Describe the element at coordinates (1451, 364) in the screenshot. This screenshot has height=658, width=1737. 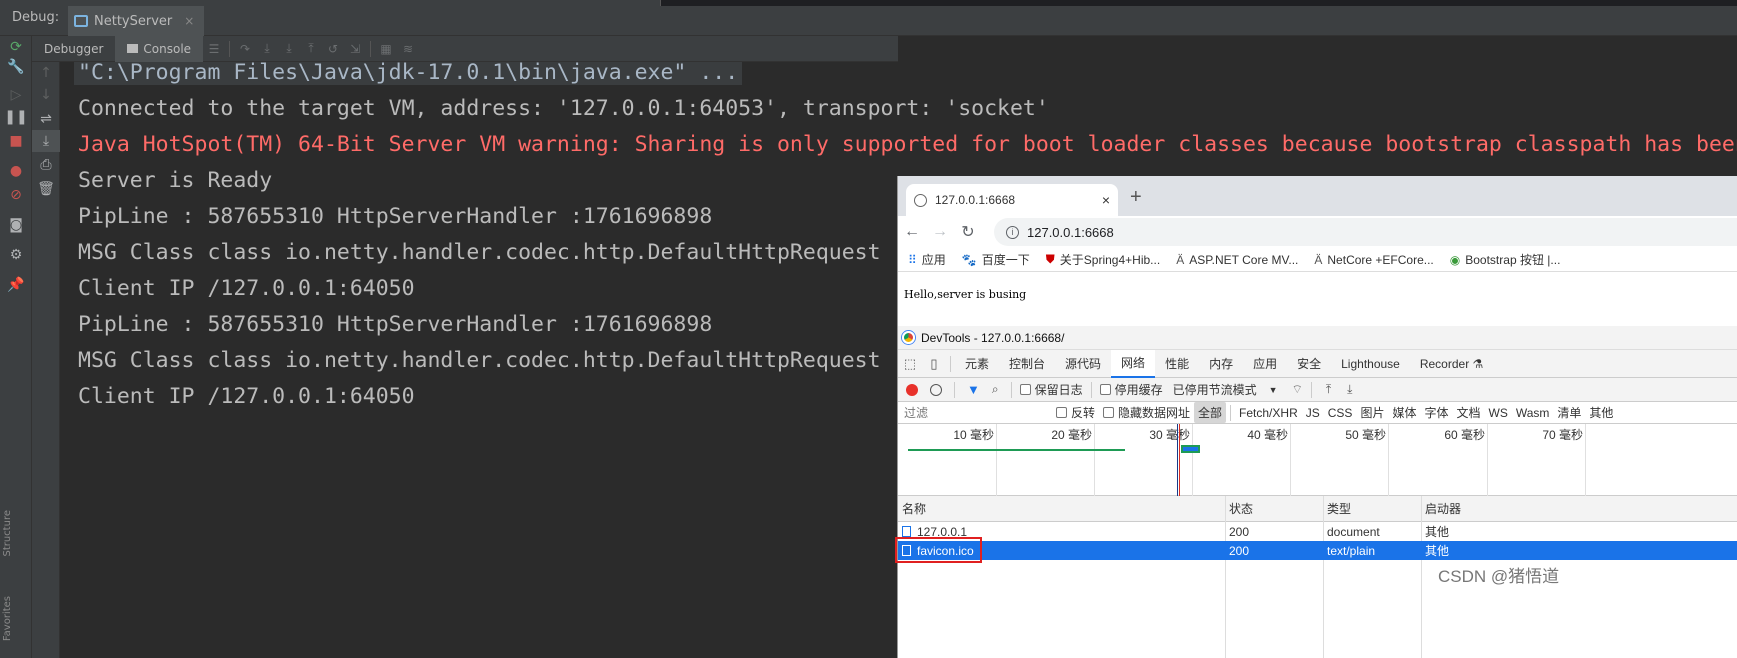
I see `tab-recorder: Recorder ⚗` at that location.